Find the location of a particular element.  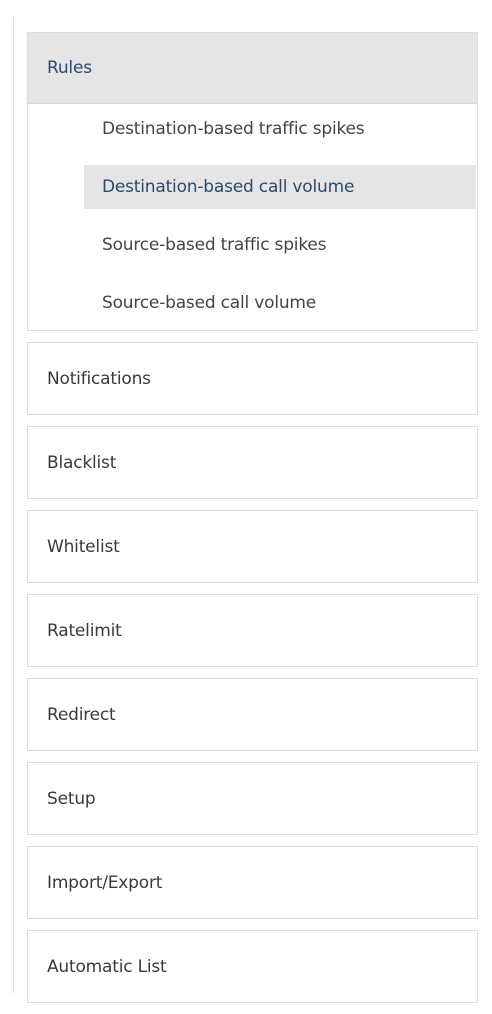

menu-group-redirect: Redirect is located at coordinates (252, 714).